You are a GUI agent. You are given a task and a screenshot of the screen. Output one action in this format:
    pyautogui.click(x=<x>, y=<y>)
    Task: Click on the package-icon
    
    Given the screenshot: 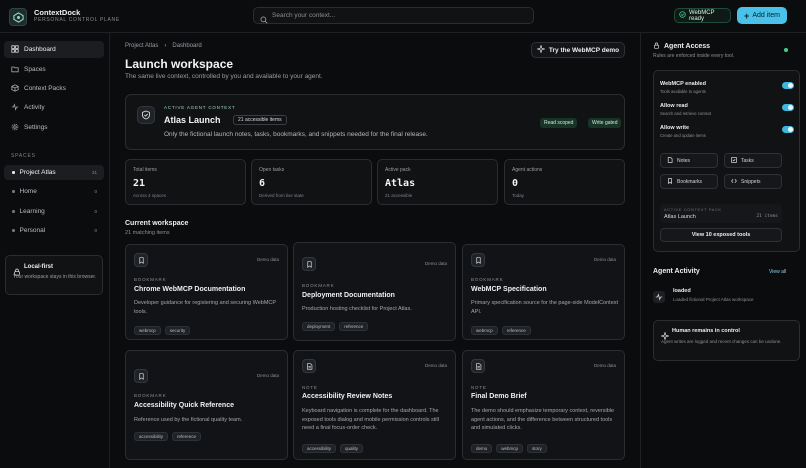 What is the action you would take?
    pyautogui.click(x=15, y=88)
    